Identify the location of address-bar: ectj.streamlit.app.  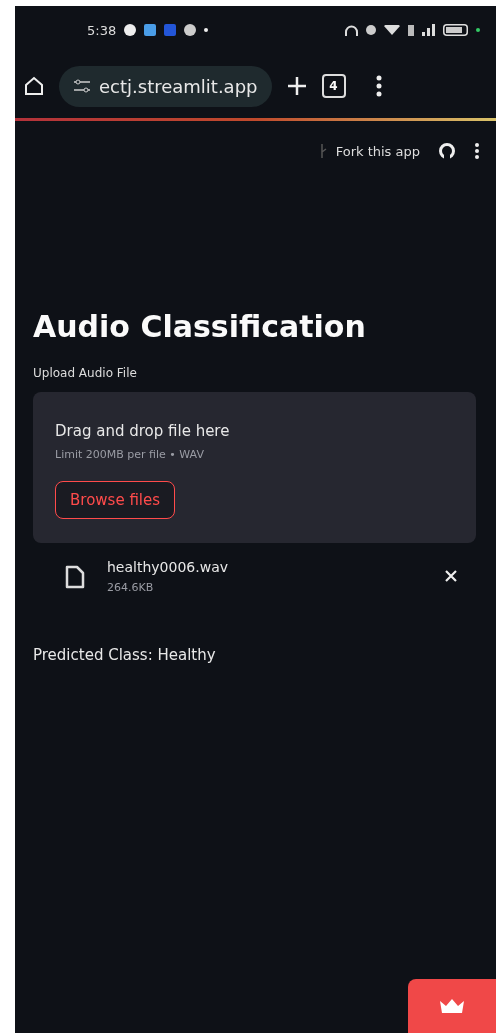
(165, 86).